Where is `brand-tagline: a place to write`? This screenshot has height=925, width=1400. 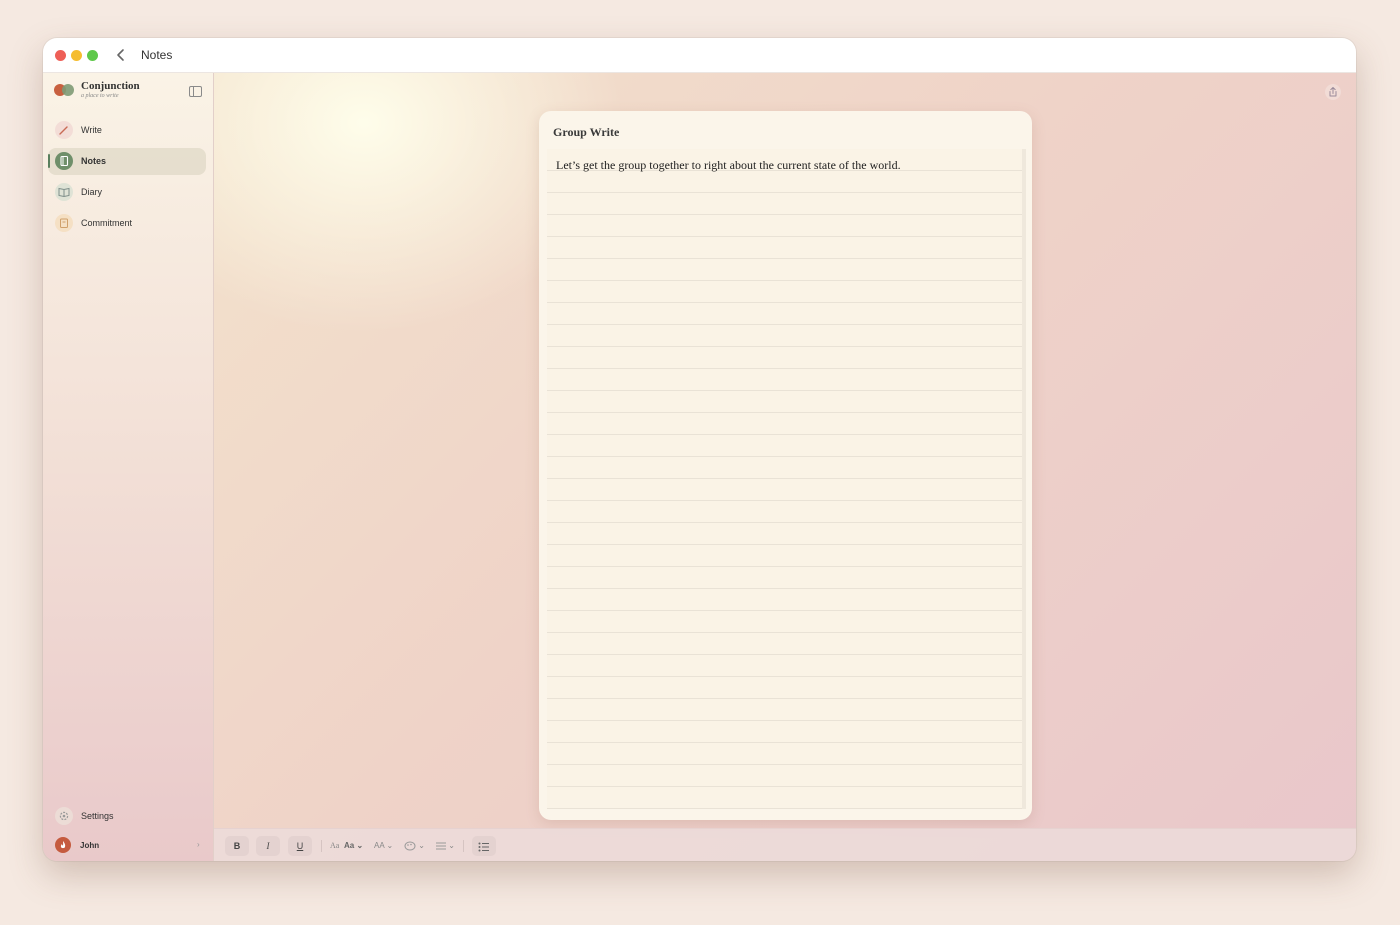
brand-tagline: a place to write is located at coordinates (100, 96).